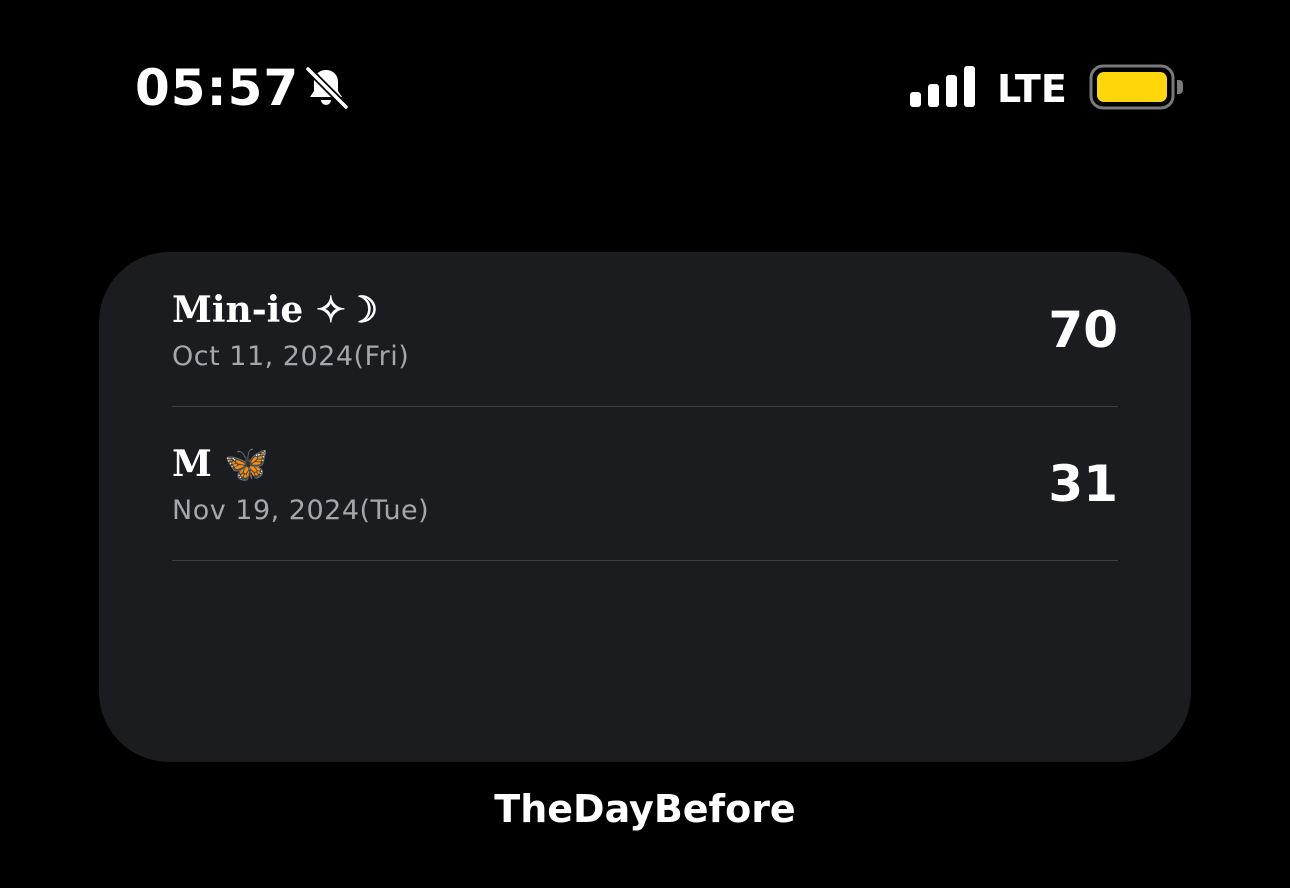 Image resolution: width=1290 pixels, height=888 pixels. Describe the element at coordinates (221, 464) in the screenshot. I see `event-title: M 🦋` at that location.